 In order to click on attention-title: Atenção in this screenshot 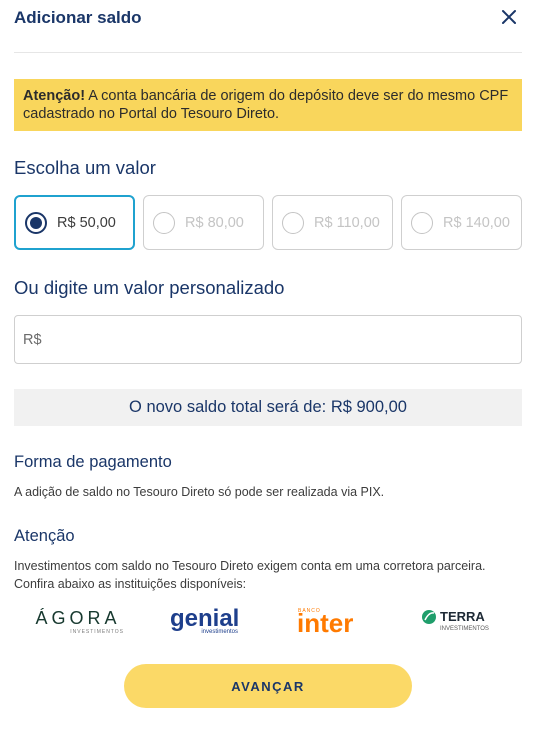, I will do `click(44, 536)`.